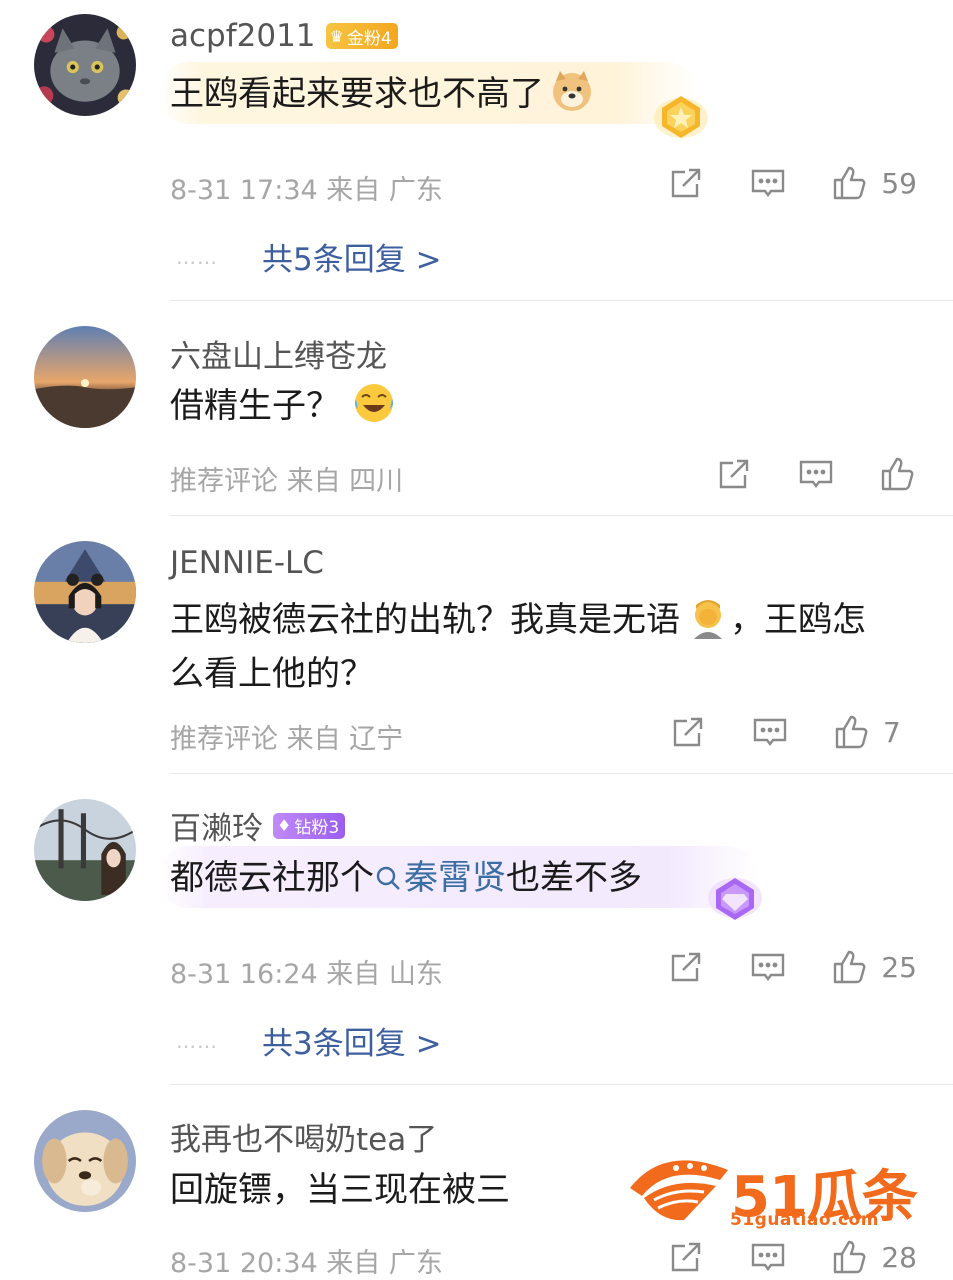 This screenshot has height=1280, width=953. I want to click on laugh-cry-emoji, so click(374, 403).